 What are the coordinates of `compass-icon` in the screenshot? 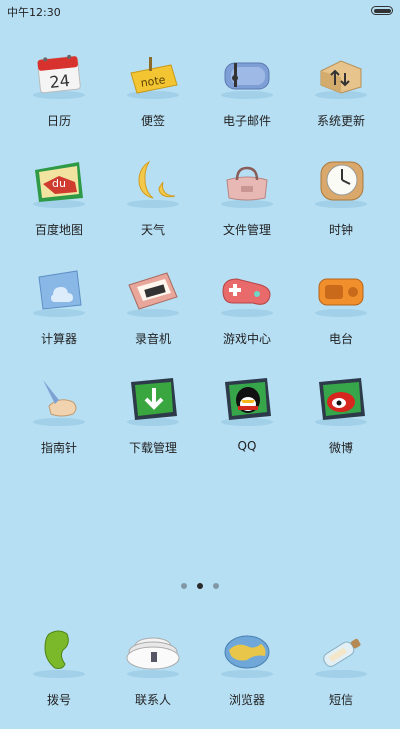 It's located at (59, 403).